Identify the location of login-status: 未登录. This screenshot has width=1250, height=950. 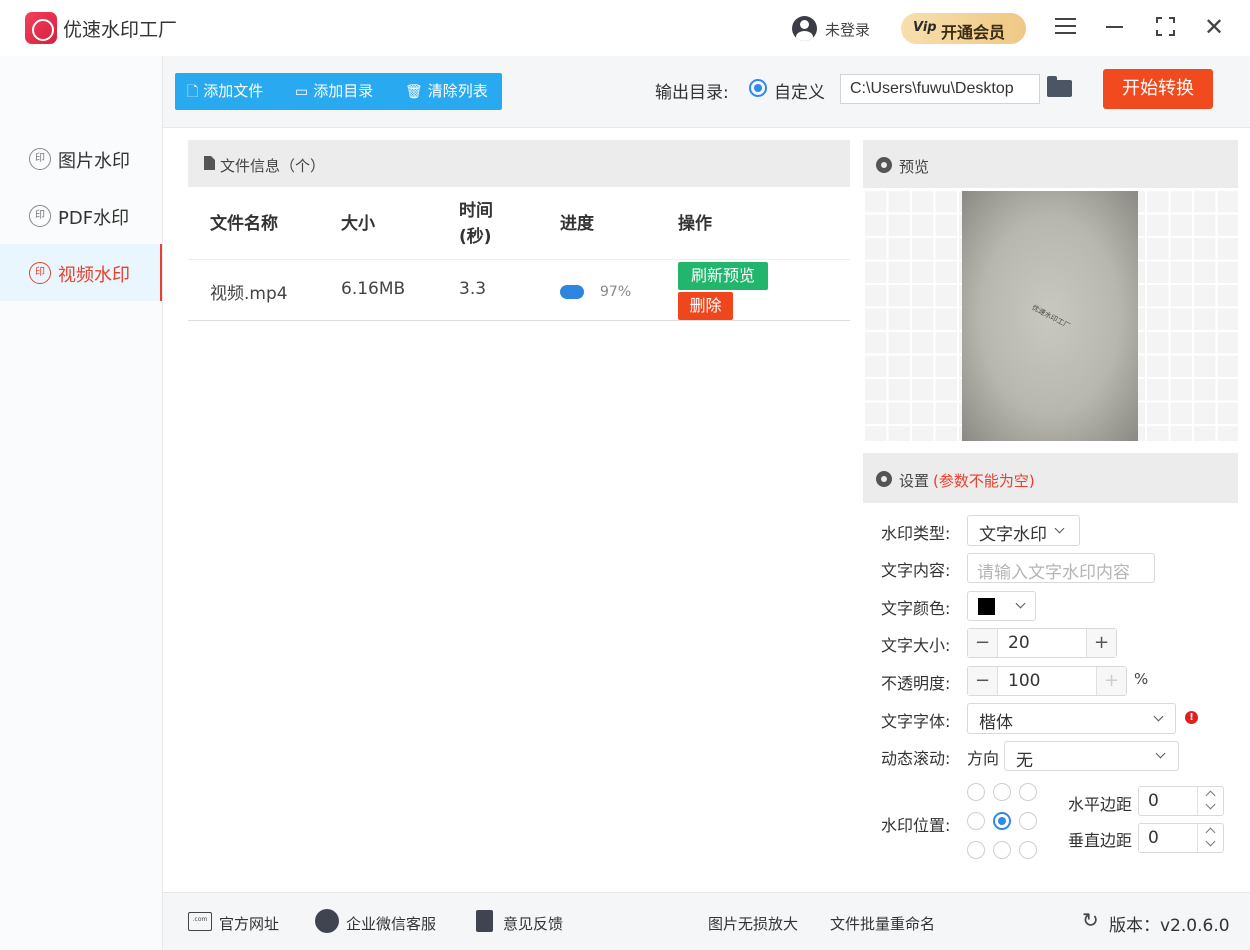
(847, 29).